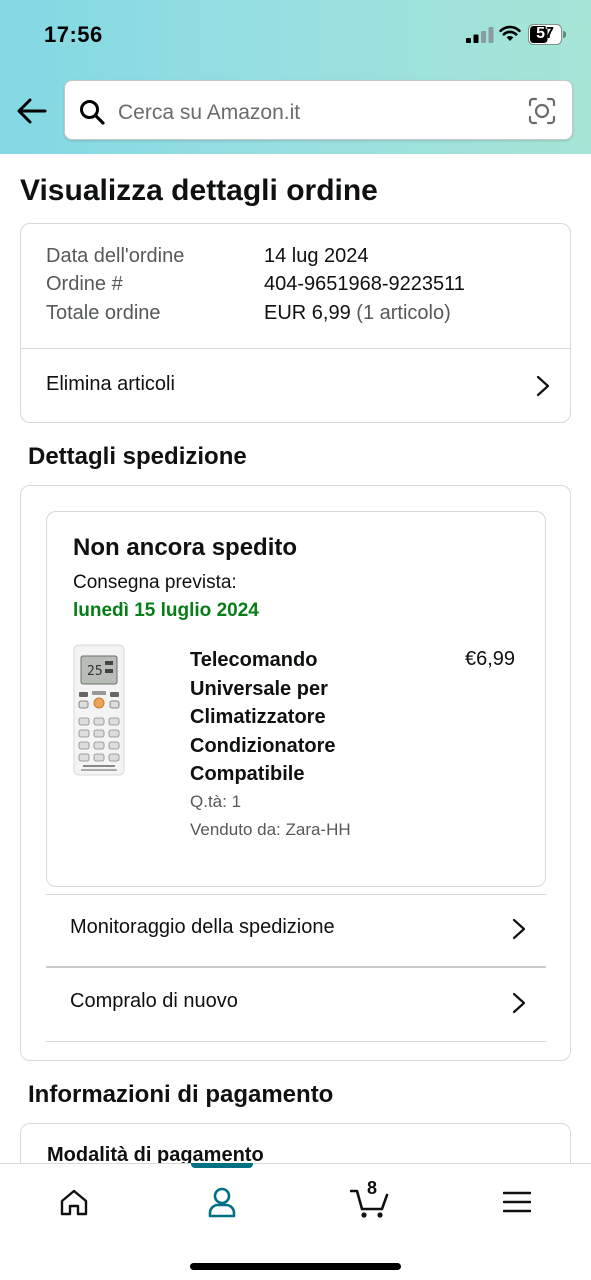 The image size is (591, 1280). I want to click on back-button, so click(32, 111).